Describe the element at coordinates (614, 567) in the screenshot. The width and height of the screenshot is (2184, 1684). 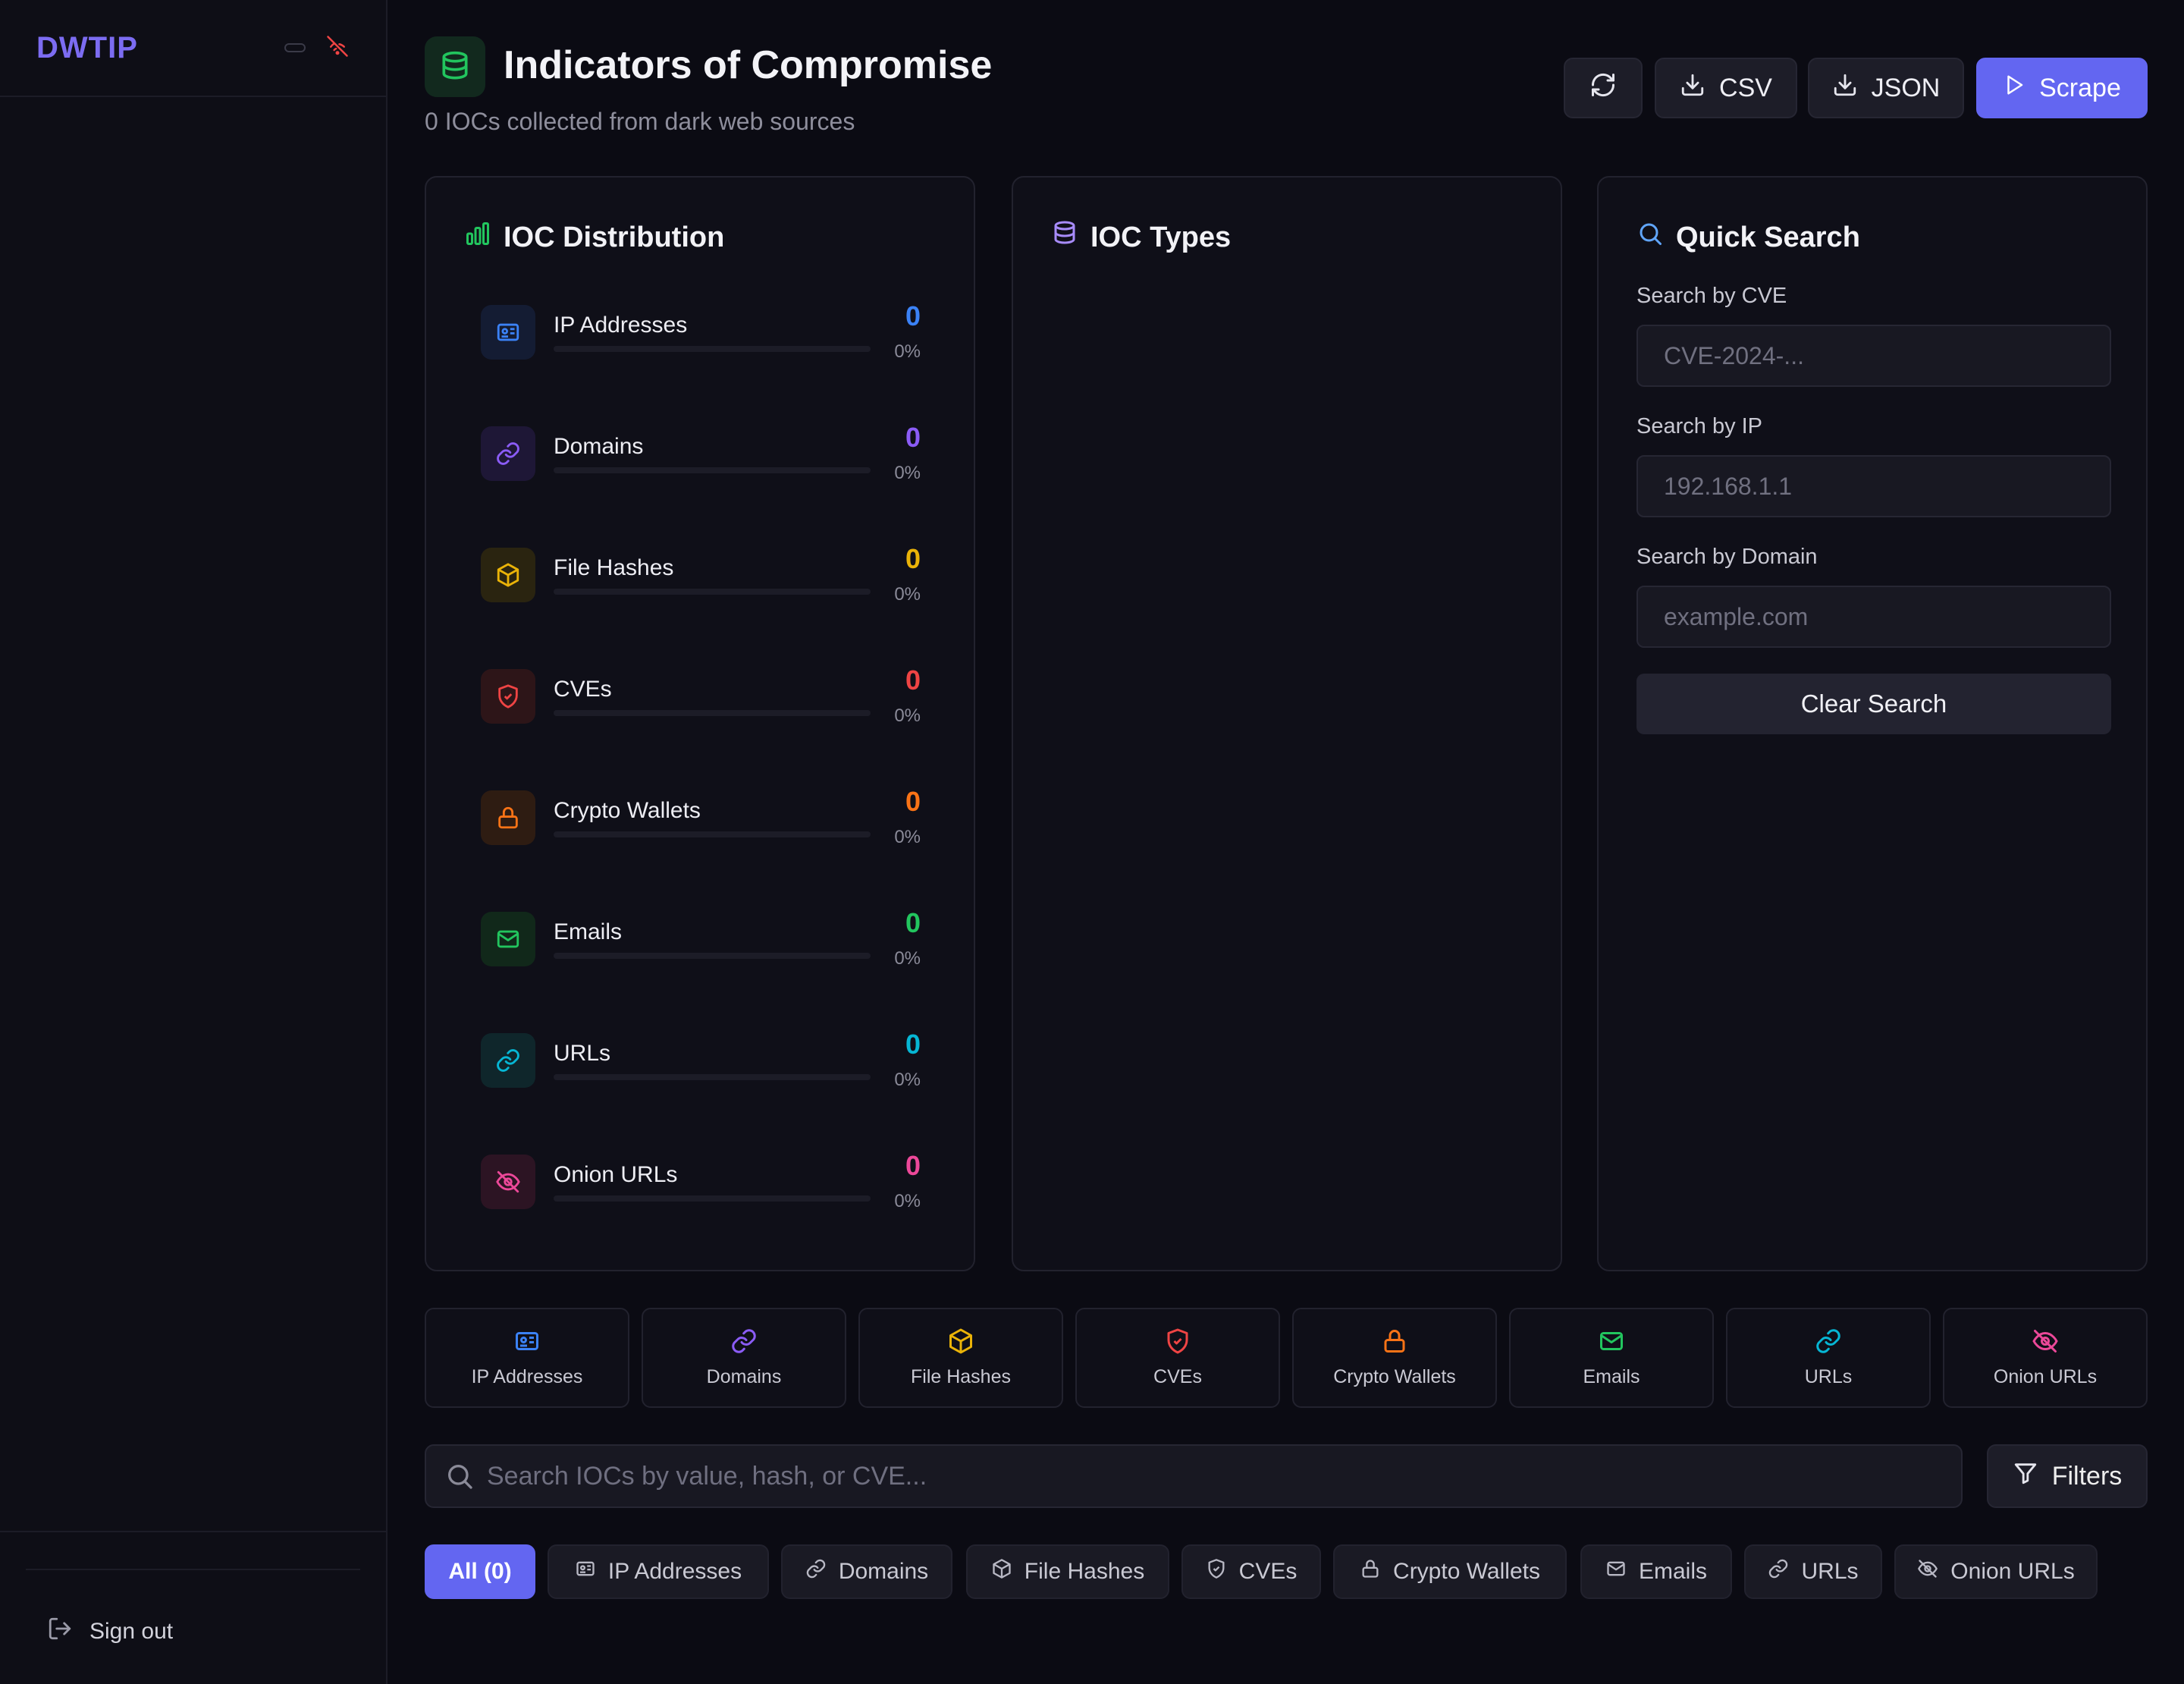
I see `distribution-label: File Hashes` at that location.